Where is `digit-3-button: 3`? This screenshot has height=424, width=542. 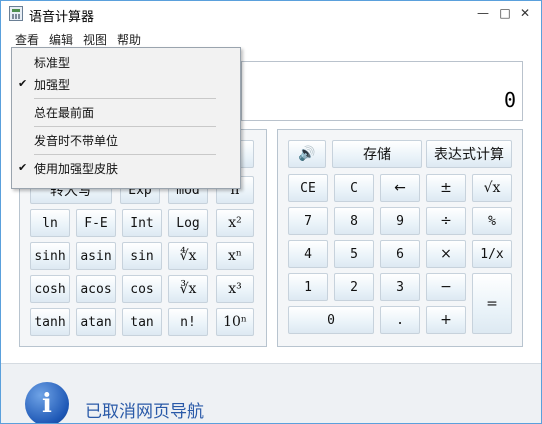 digit-3-button: 3 is located at coordinates (400, 287).